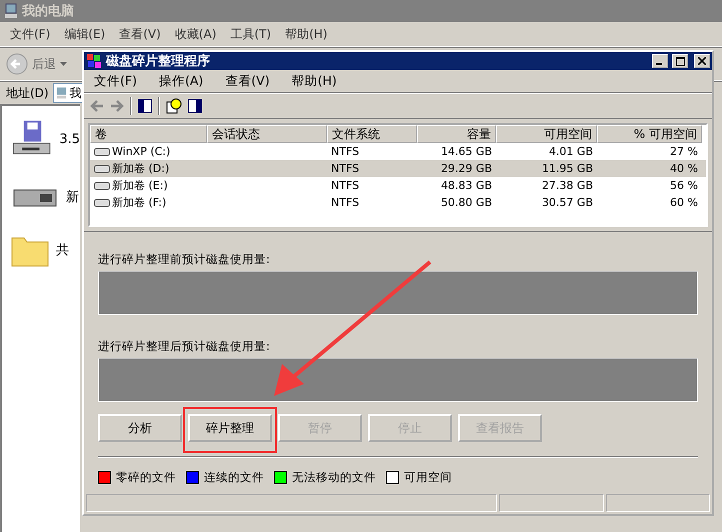 The height and width of the screenshot is (532, 722). Describe the element at coordinates (146, 477) in the screenshot. I see `legend-label: 零碎的文件` at that location.